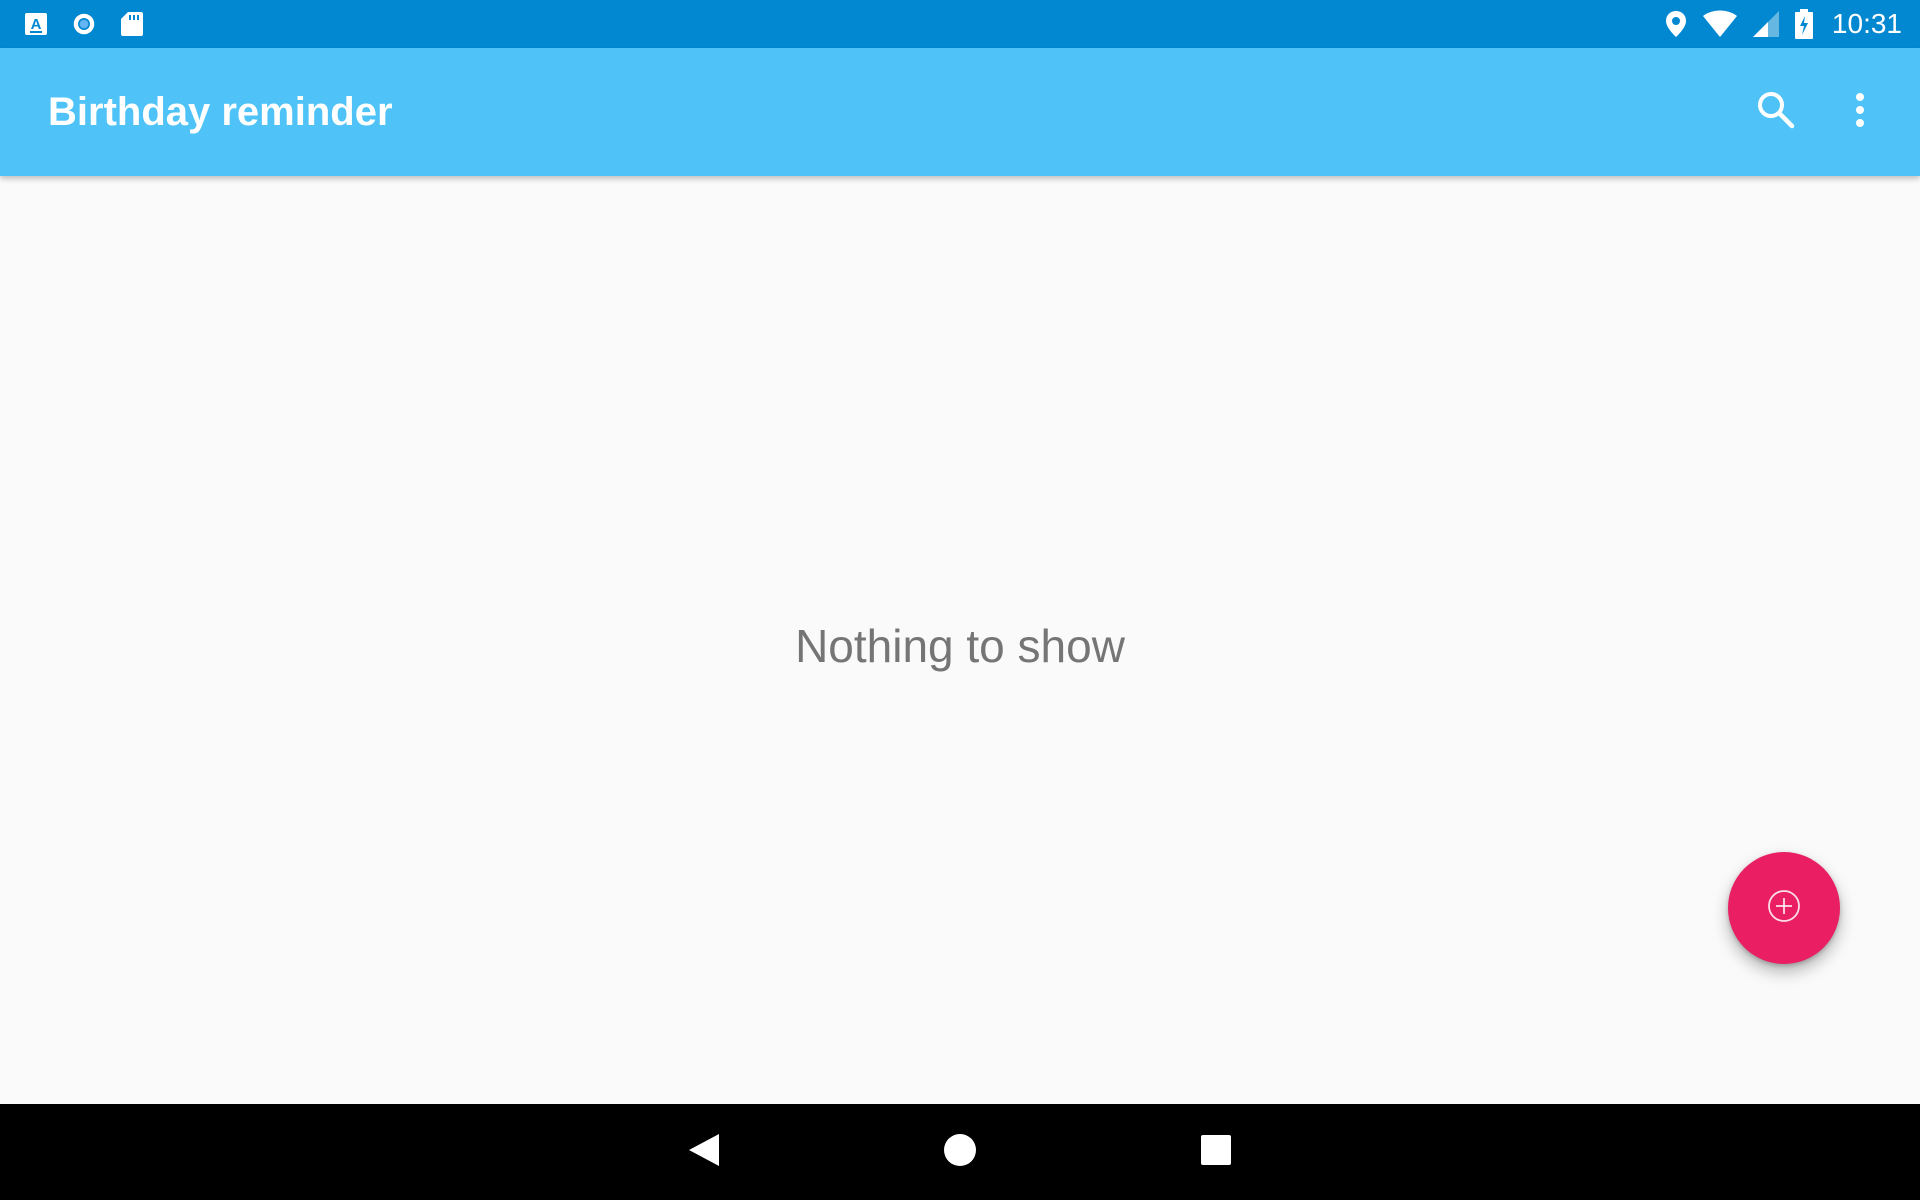 The width and height of the screenshot is (1920, 1200). I want to click on back-icon, so click(704, 1152).